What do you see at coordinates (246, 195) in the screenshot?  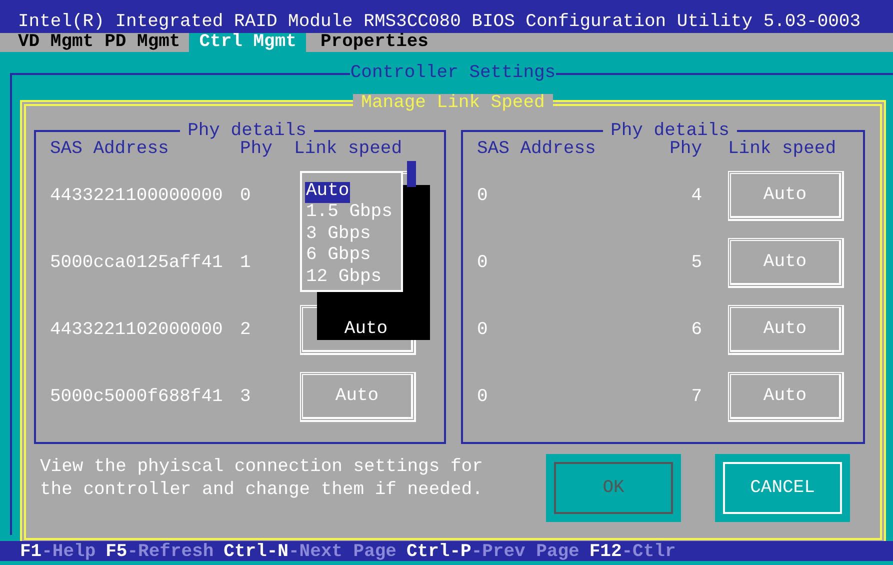 I see `phy-number: 0` at bounding box center [246, 195].